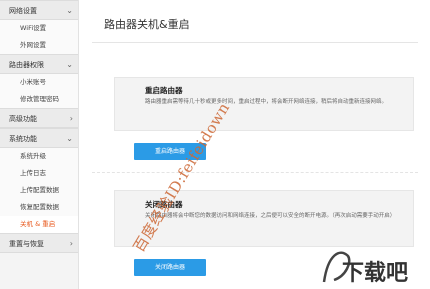  I want to click on sidebar-item: 小米账号, so click(39, 82).